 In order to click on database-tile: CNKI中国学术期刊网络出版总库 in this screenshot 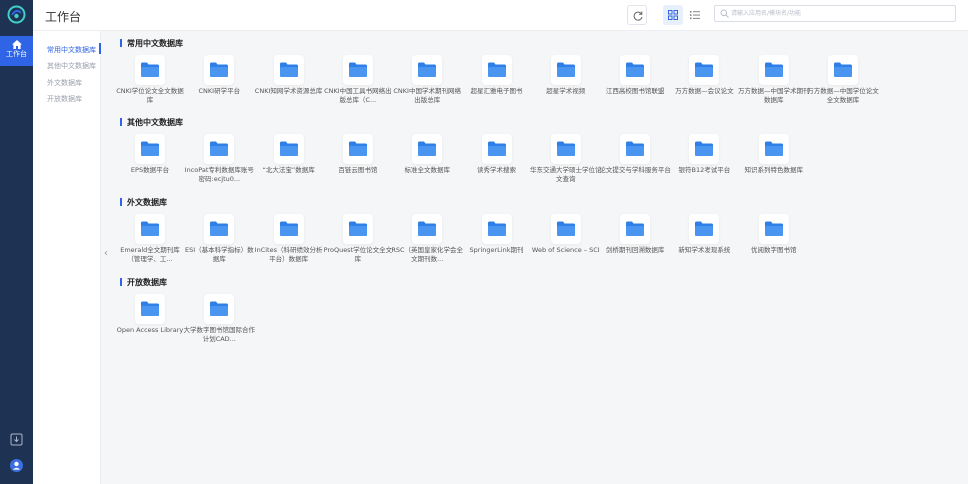, I will do `click(427, 94)`.